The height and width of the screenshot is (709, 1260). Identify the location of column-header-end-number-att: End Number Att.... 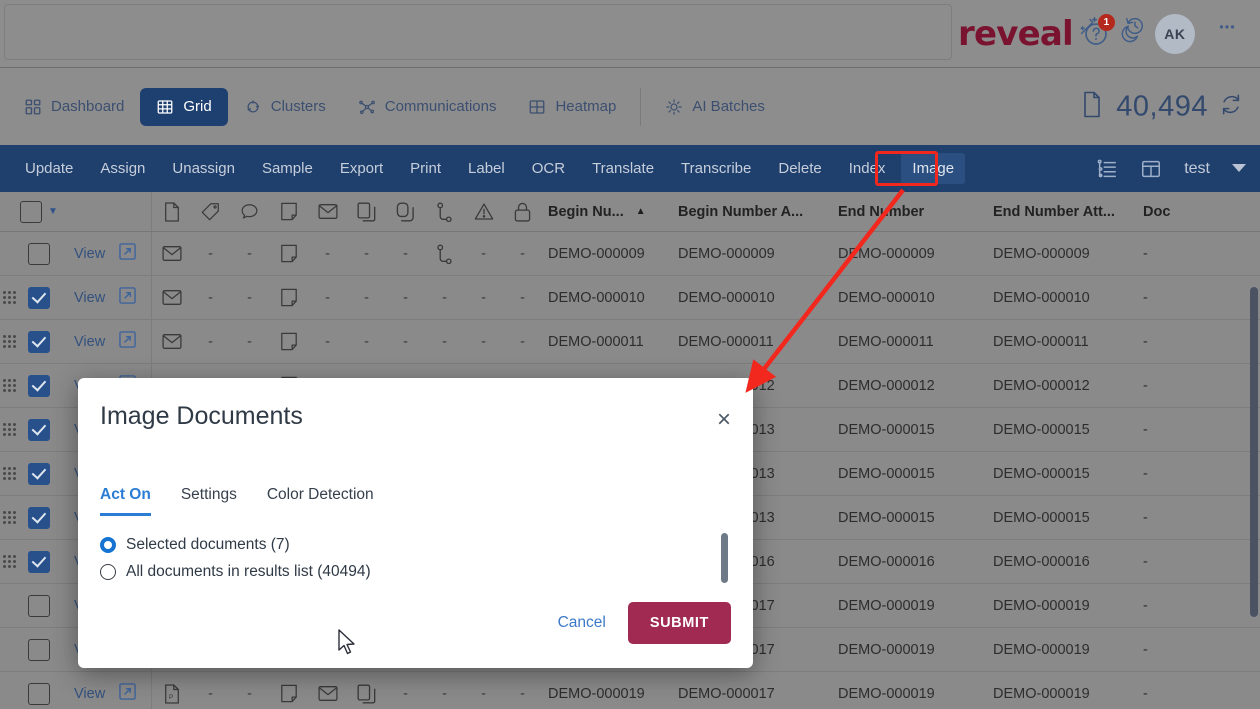
(1068, 211).